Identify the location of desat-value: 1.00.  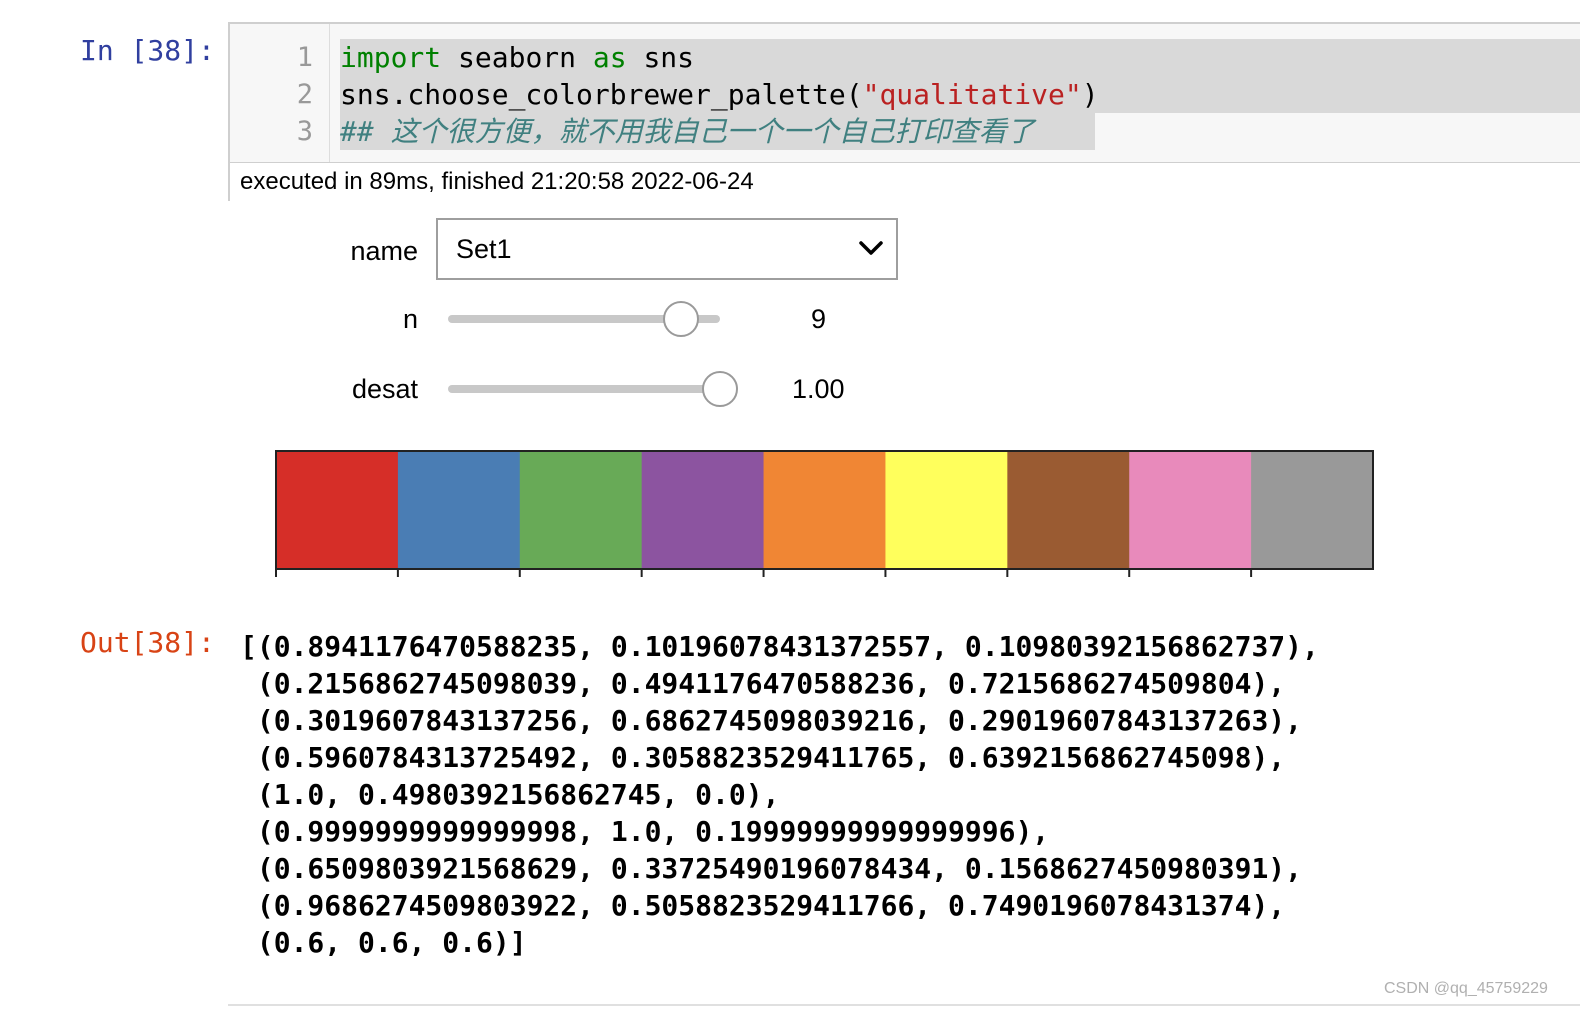
(818, 389).